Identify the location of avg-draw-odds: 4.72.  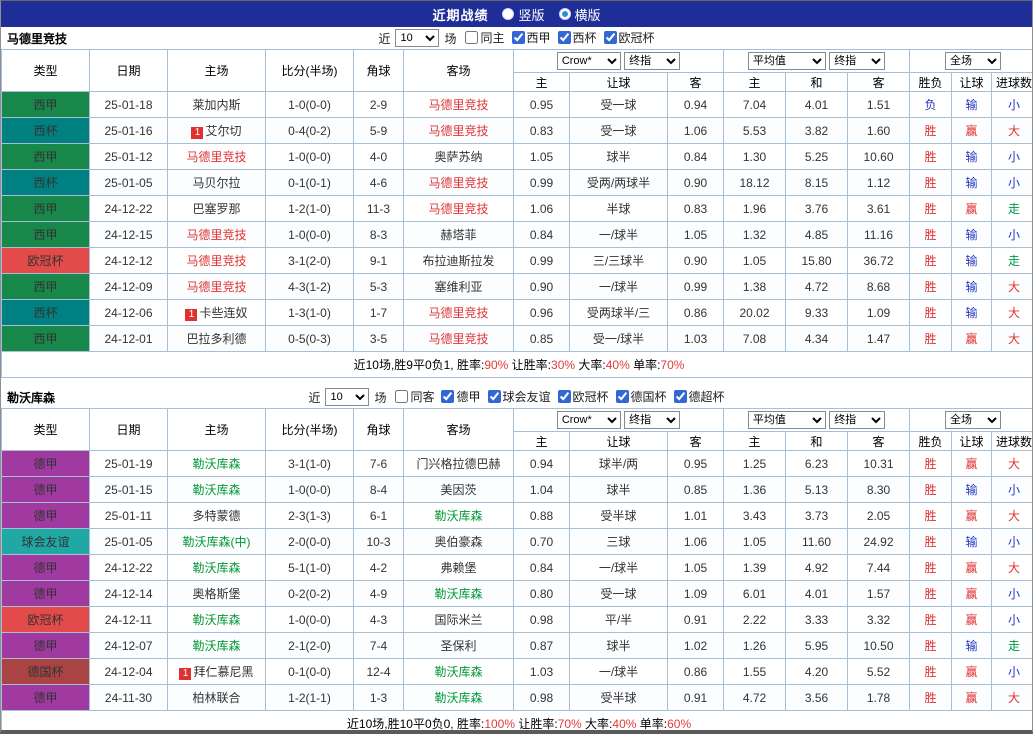
(817, 286).